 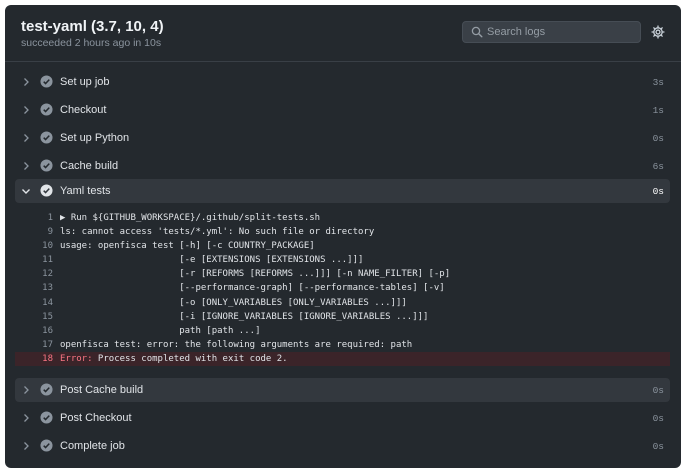 What do you see at coordinates (34, 288) in the screenshot?
I see `line-number: 13` at bounding box center [34, 288].